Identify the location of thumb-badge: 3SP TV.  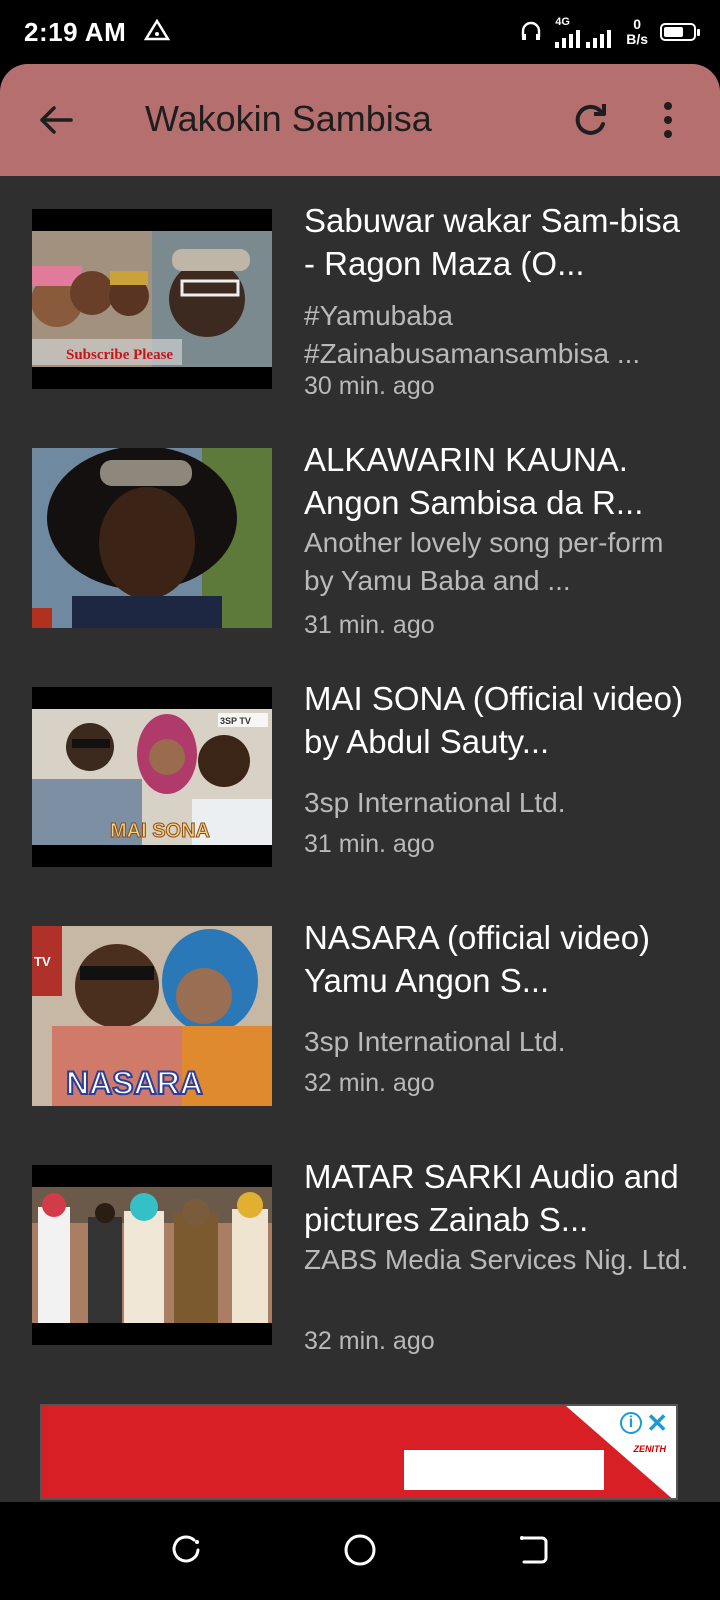
(235, 721).